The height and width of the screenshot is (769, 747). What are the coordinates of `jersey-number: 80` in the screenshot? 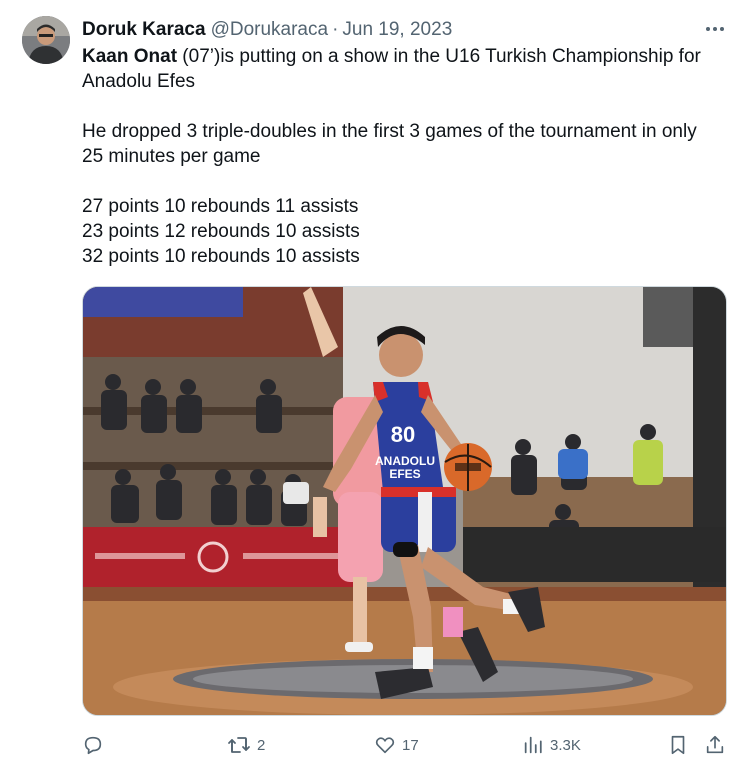 It's located at (403, 434).